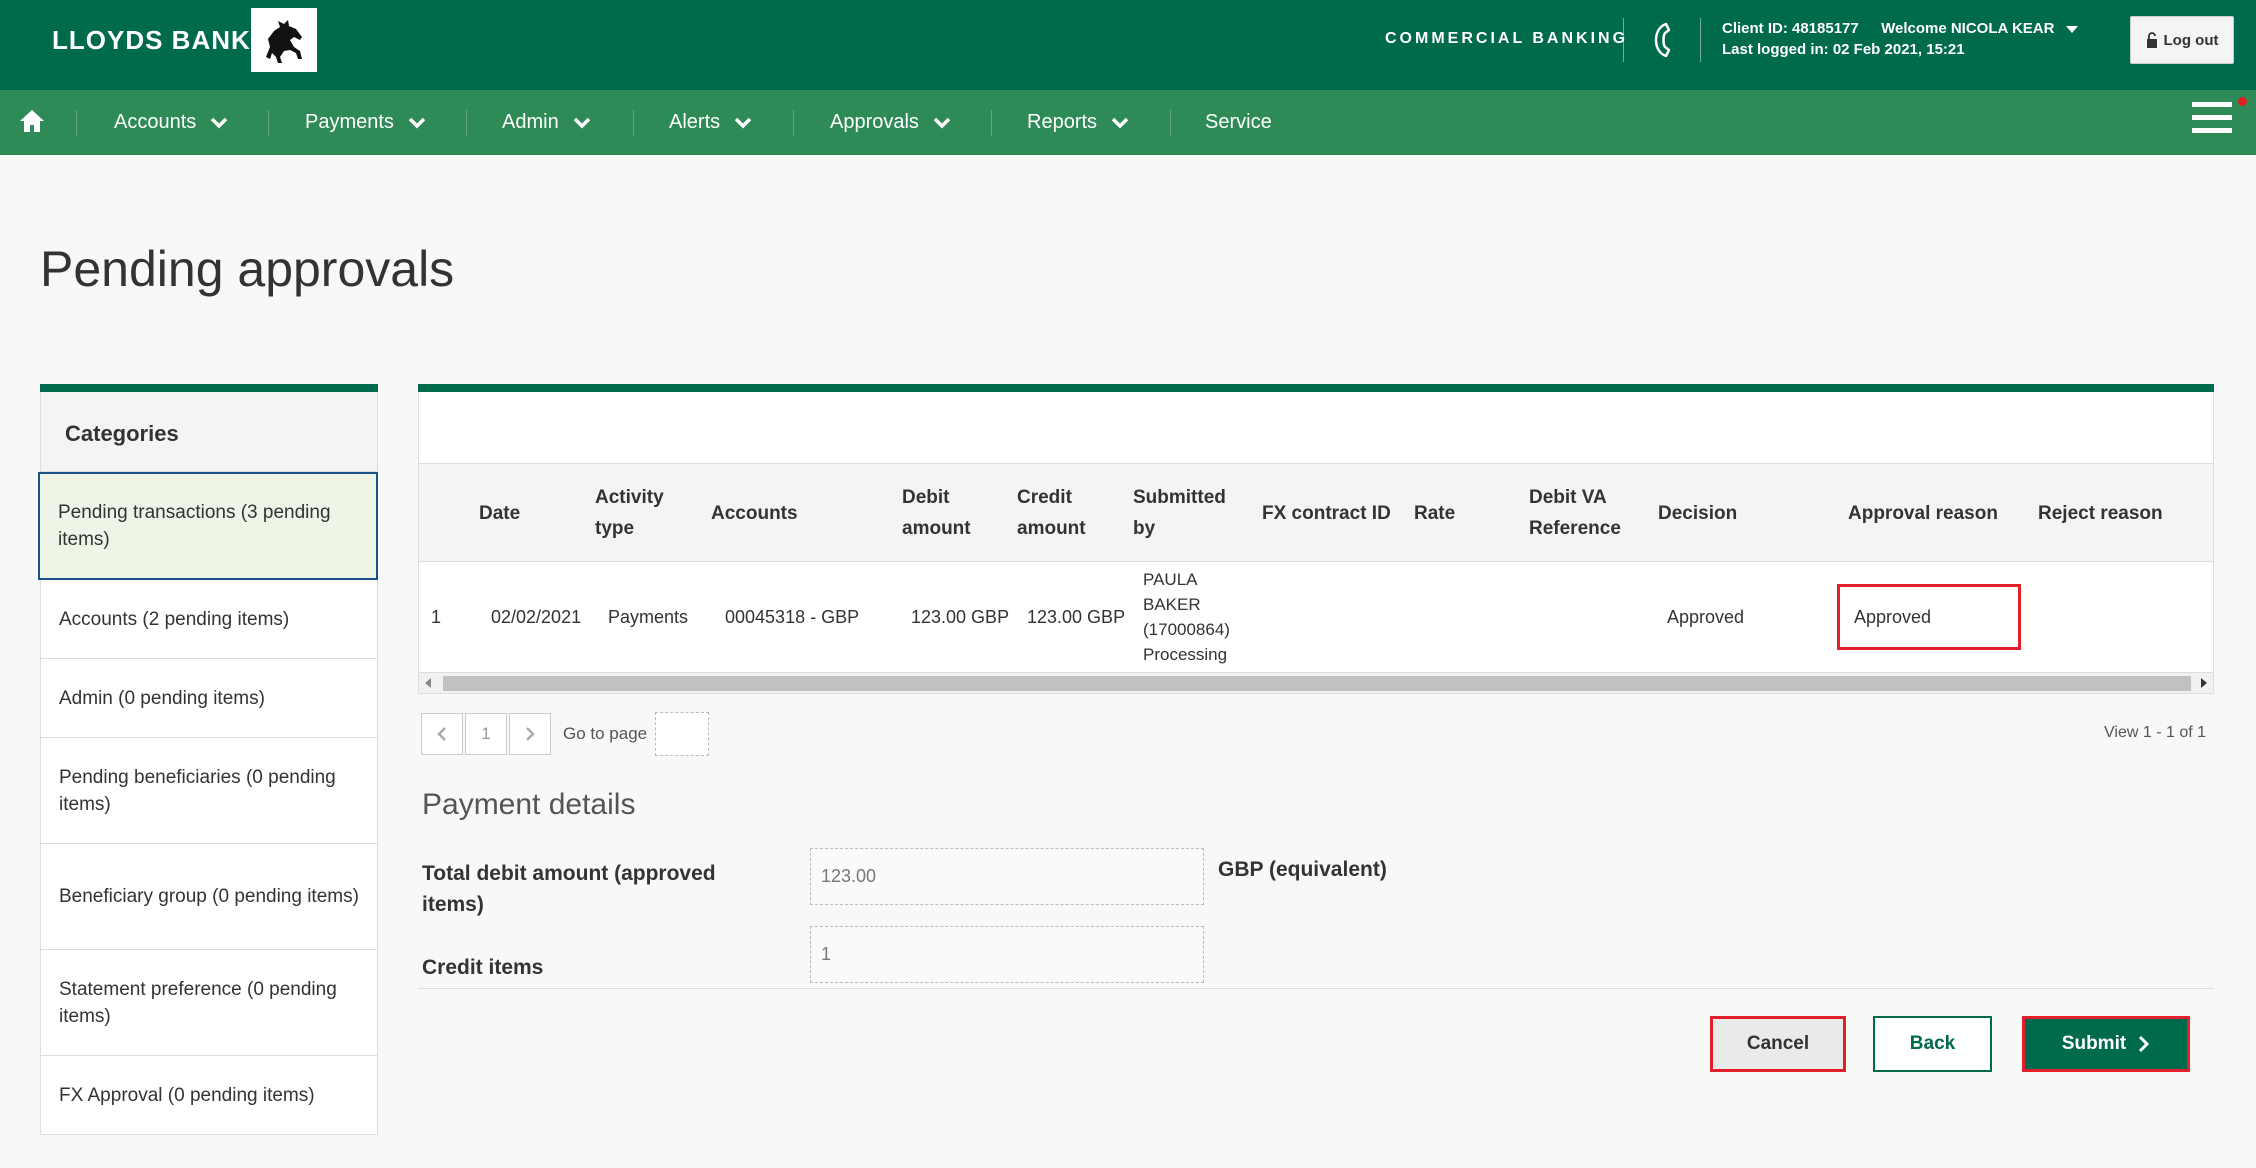  Describe the element at coordinates (194, 526) in the screenshot. I see `category-label: Pending transactions (3 pending items)` at that location.